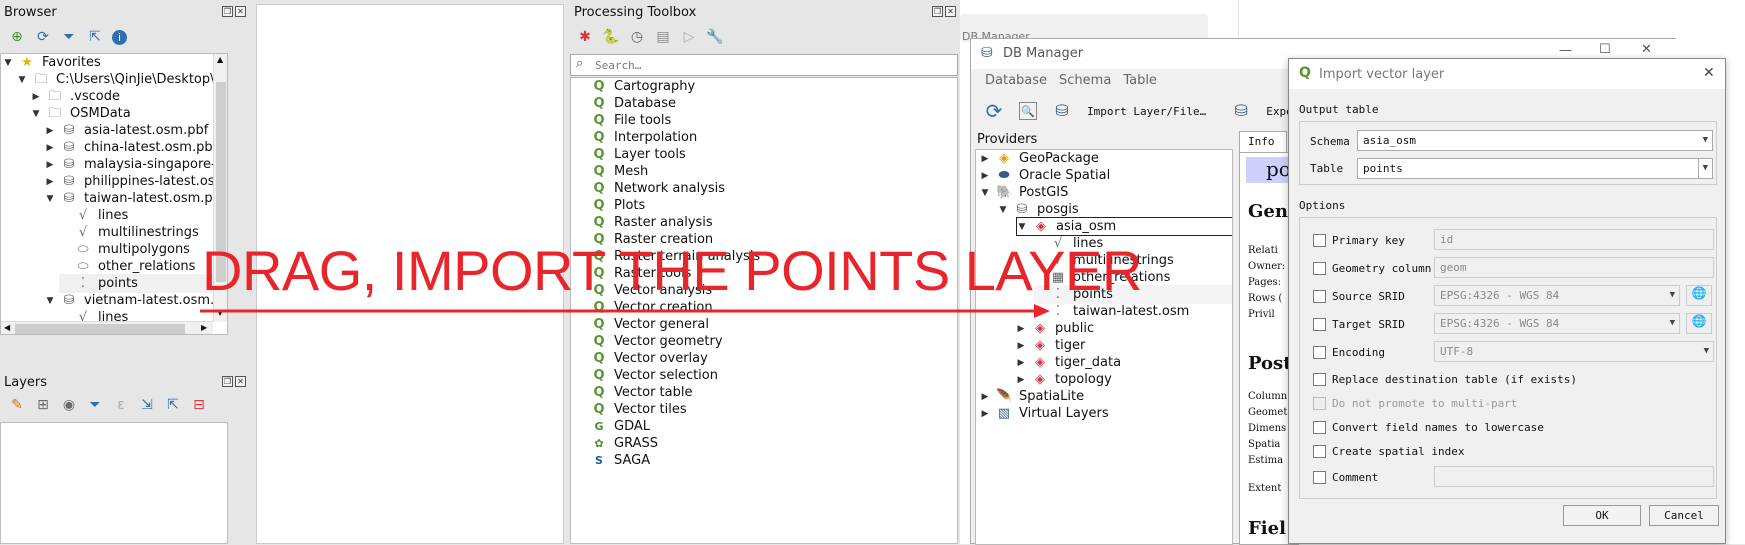 This screenshot has width=1745, height=545. Describe the element at coordinates (625, 311) in the screenshot. I see `annotation-arrow` at that location.